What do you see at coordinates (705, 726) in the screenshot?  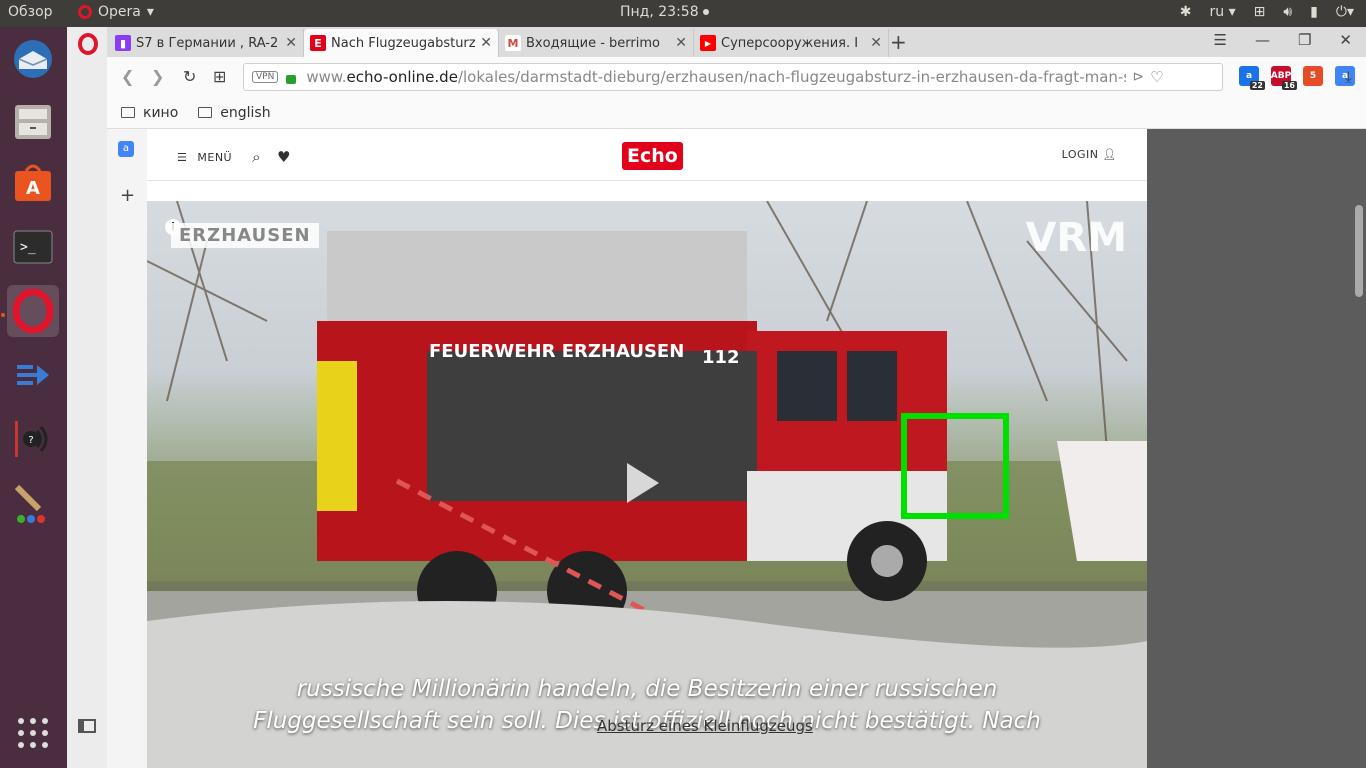 I see `video-caption-link: Absturz eines Kleinflugzeugs` at bounding box center [705, 726].